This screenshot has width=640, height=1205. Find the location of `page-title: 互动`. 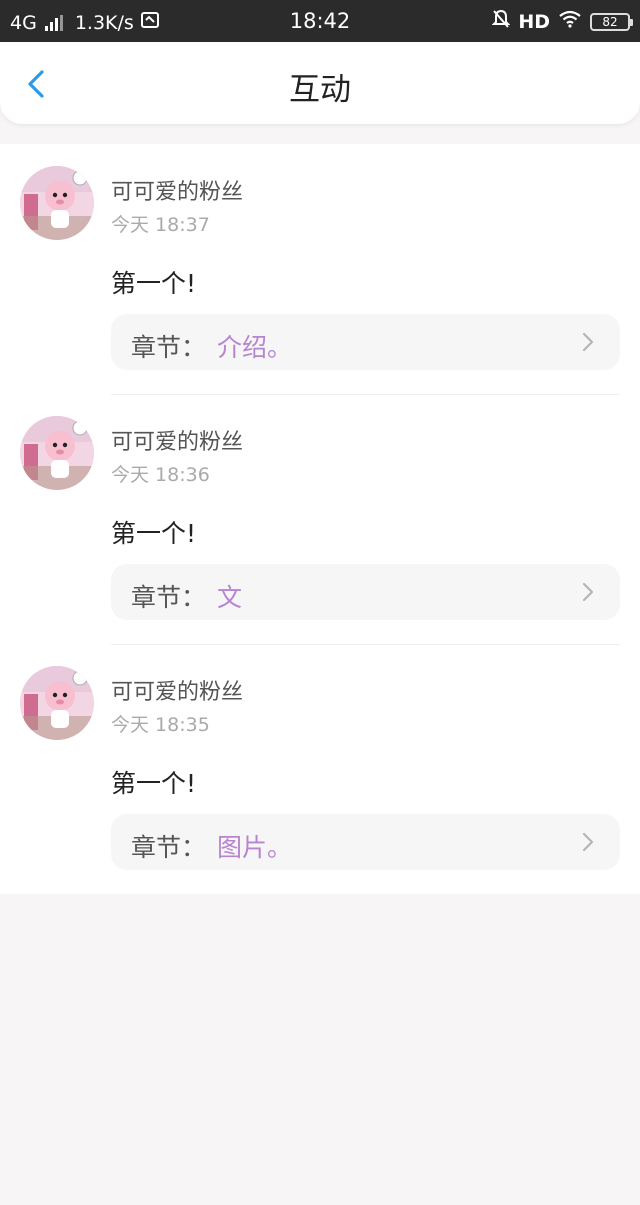

page-title: 互动 is located at coordinates (320, 90).